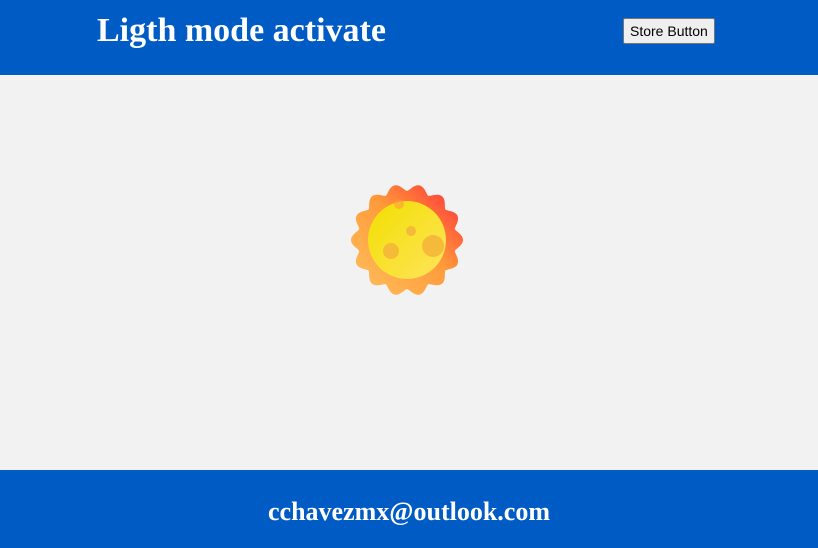 The height and width of the screenshot is (548, 818). Describe the element at coordinates (241, 30) in the screenshot. I see `page-title: Ligth mode activate` at that location.